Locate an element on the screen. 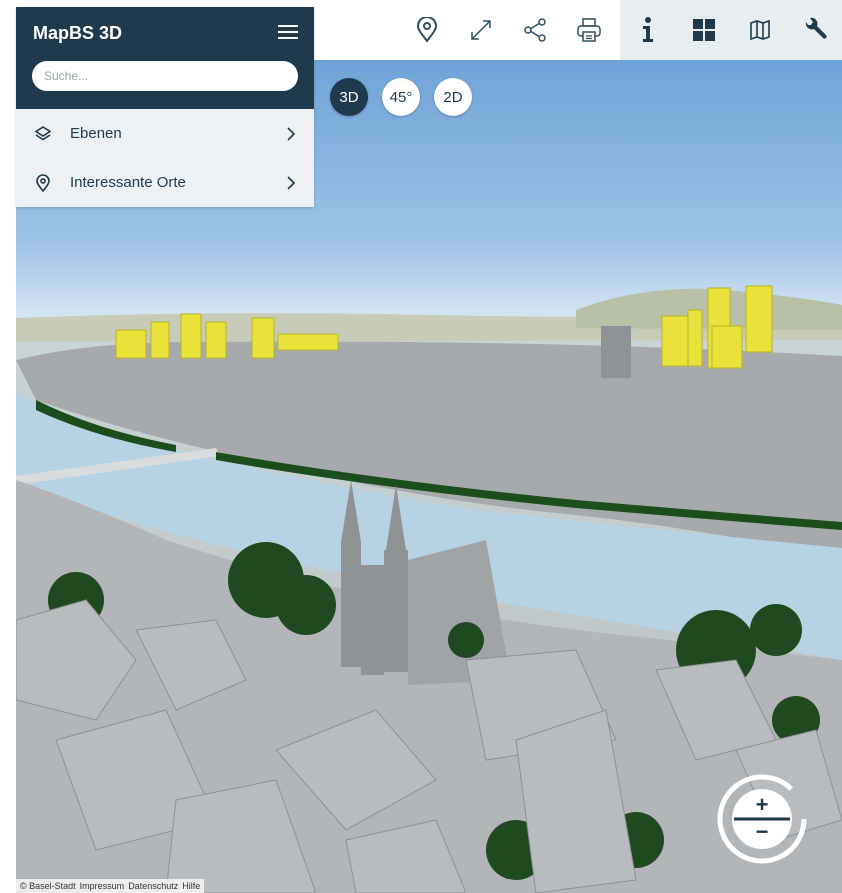  view-mode-switch: 3D 45° 2D is located at coordinates (401, 97).